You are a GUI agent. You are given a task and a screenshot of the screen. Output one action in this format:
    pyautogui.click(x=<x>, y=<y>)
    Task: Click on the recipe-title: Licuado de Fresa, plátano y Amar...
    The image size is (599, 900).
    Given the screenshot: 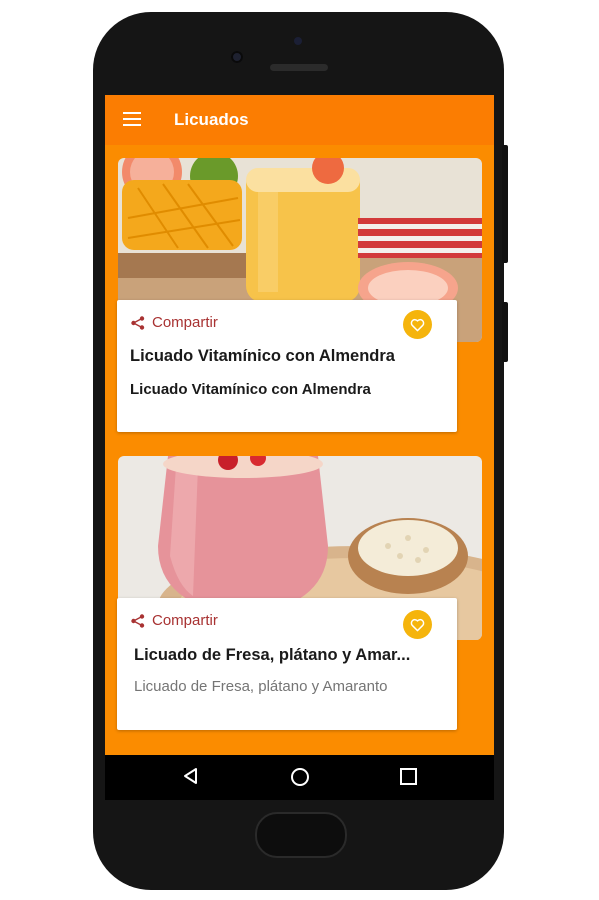 What is the action you would take?
    pyautogui.click(x=272, y=655)
    